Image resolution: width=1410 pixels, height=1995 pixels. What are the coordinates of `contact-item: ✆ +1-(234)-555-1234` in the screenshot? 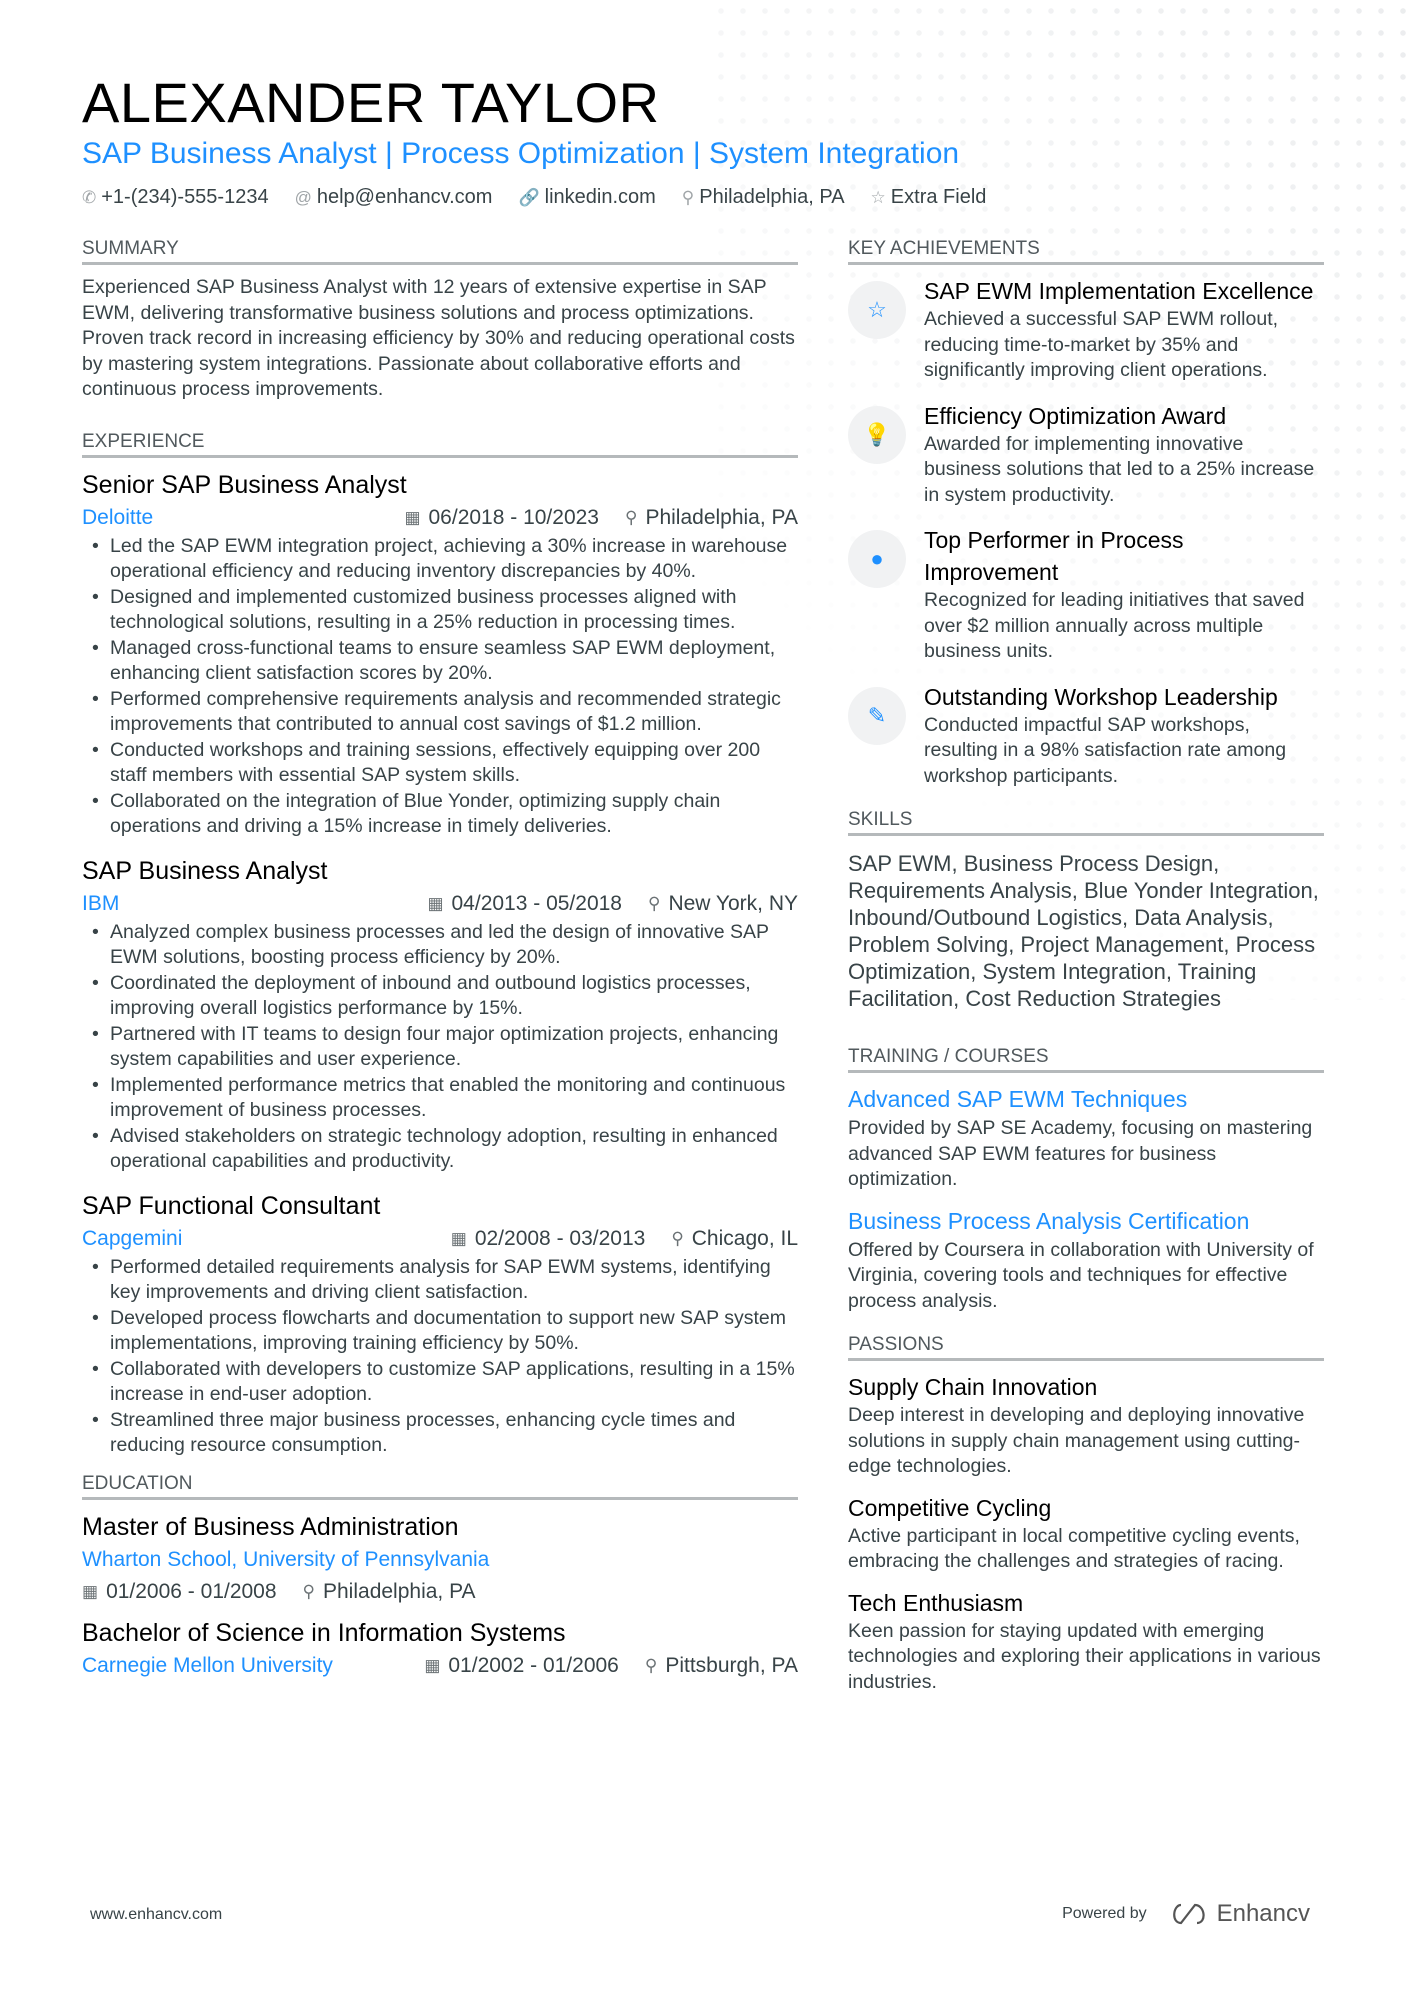 It's located at (175, 197).